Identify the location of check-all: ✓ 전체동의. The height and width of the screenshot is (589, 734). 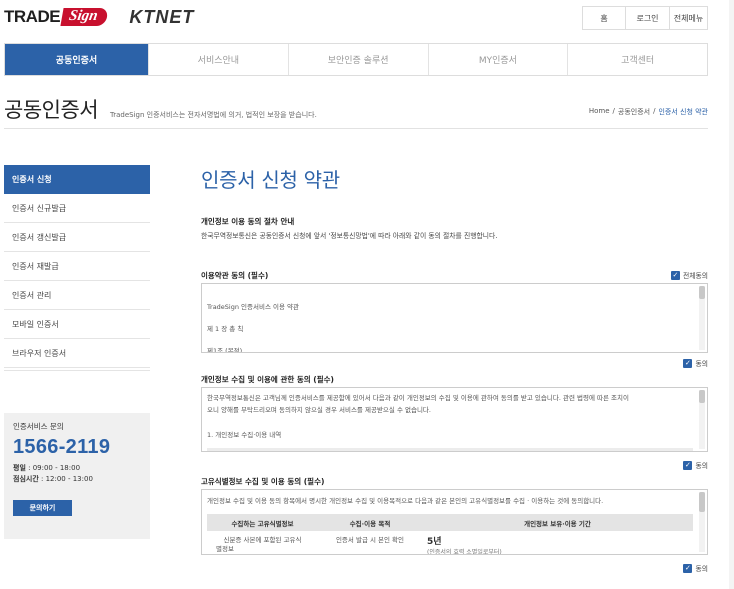
(689, 275).